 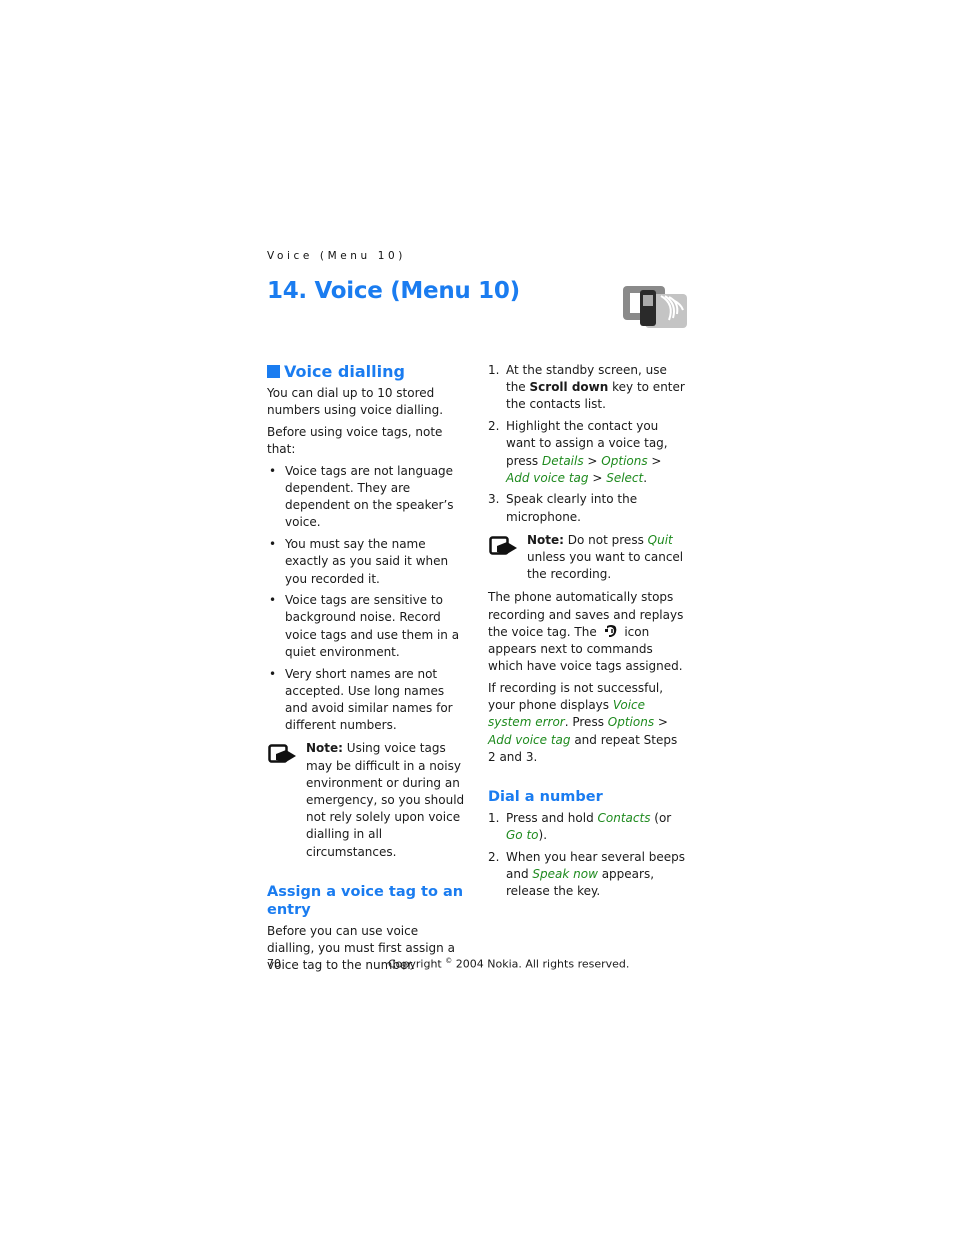 What do you see at coordinates (367, 371) in the screenshot?
I see `section-title-voice-dialling: Voice dialling` at bounding box center [367, 371].